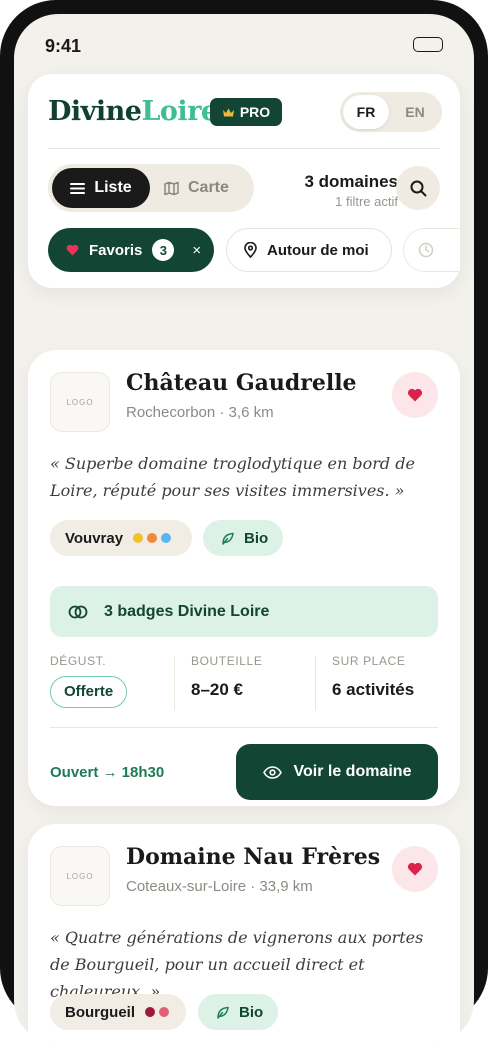 The image size is (488, 1044). I want to click on view-list-label: Liste, so click(113, 187).